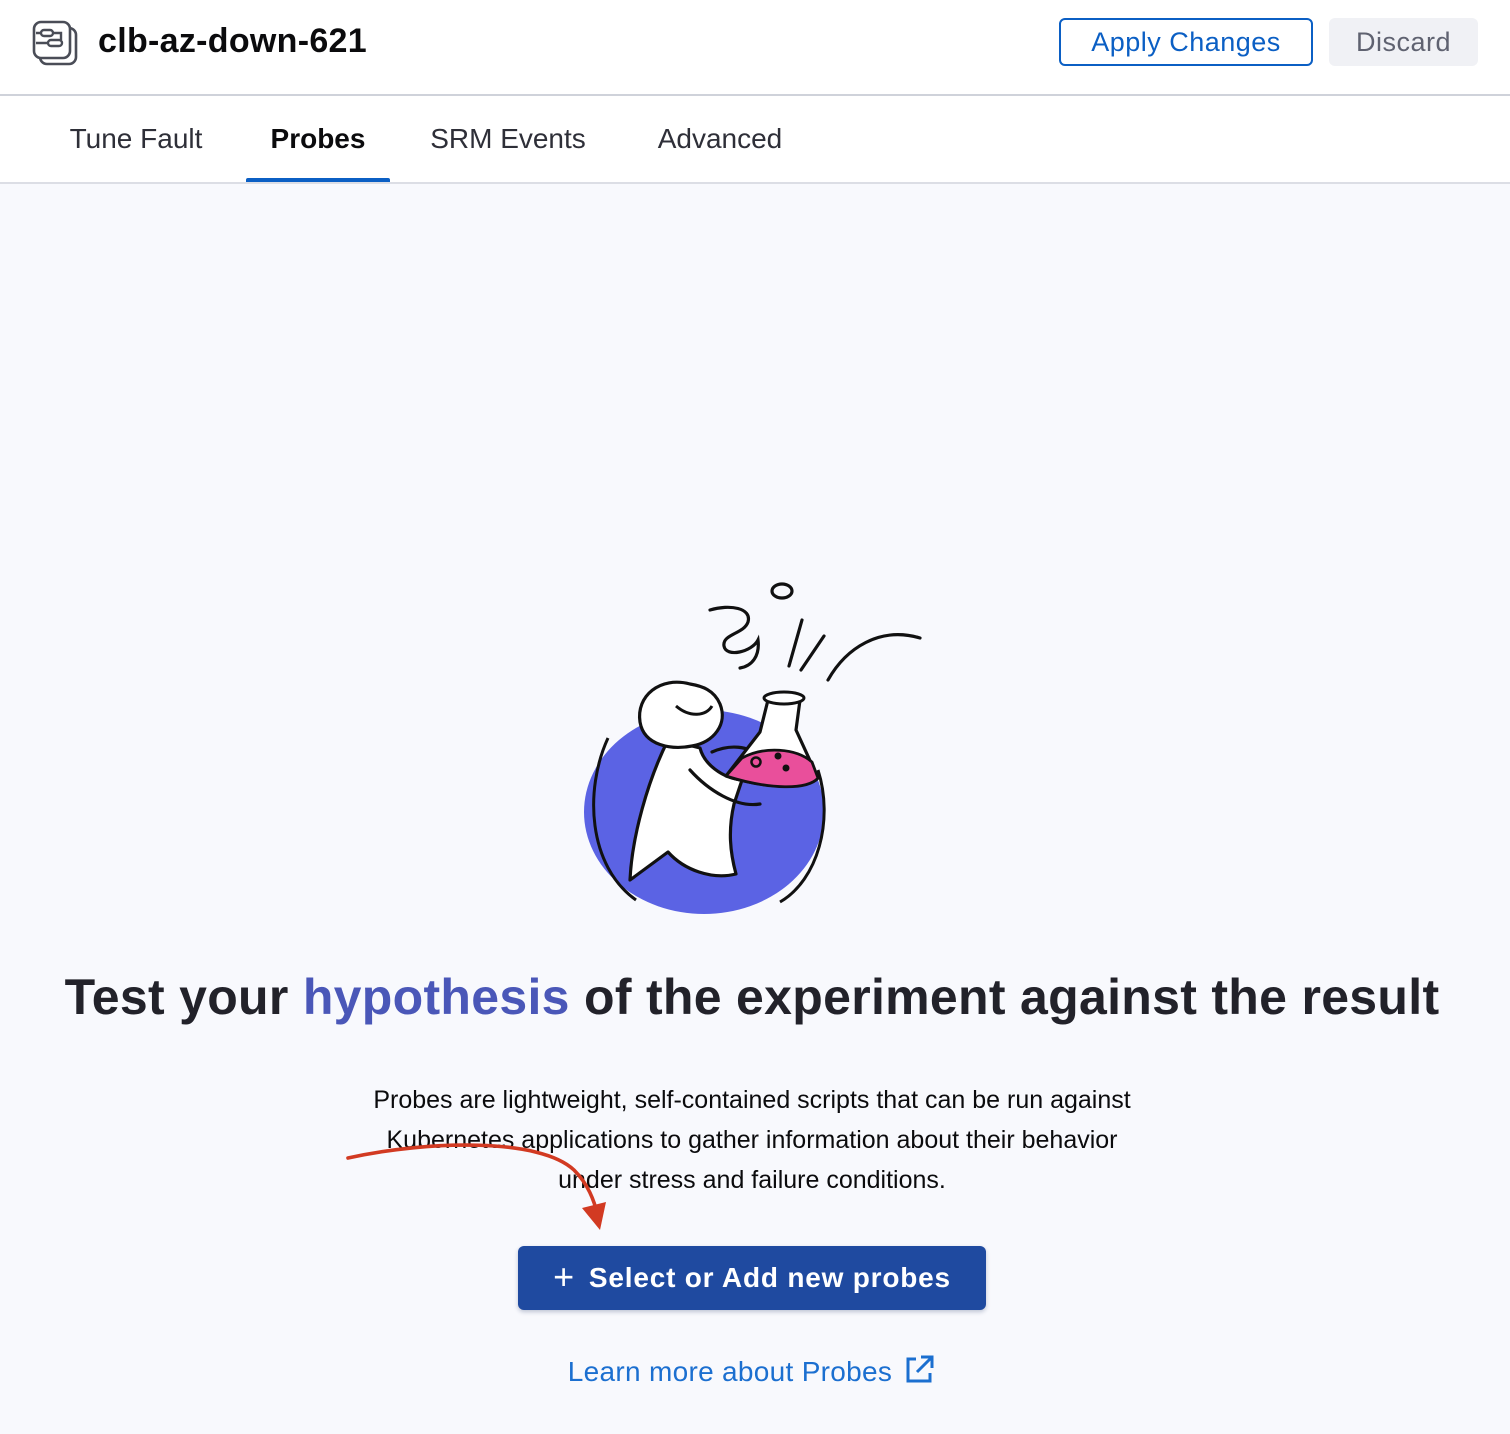  I want to click on active-tab-indicator, so click(318, 180).